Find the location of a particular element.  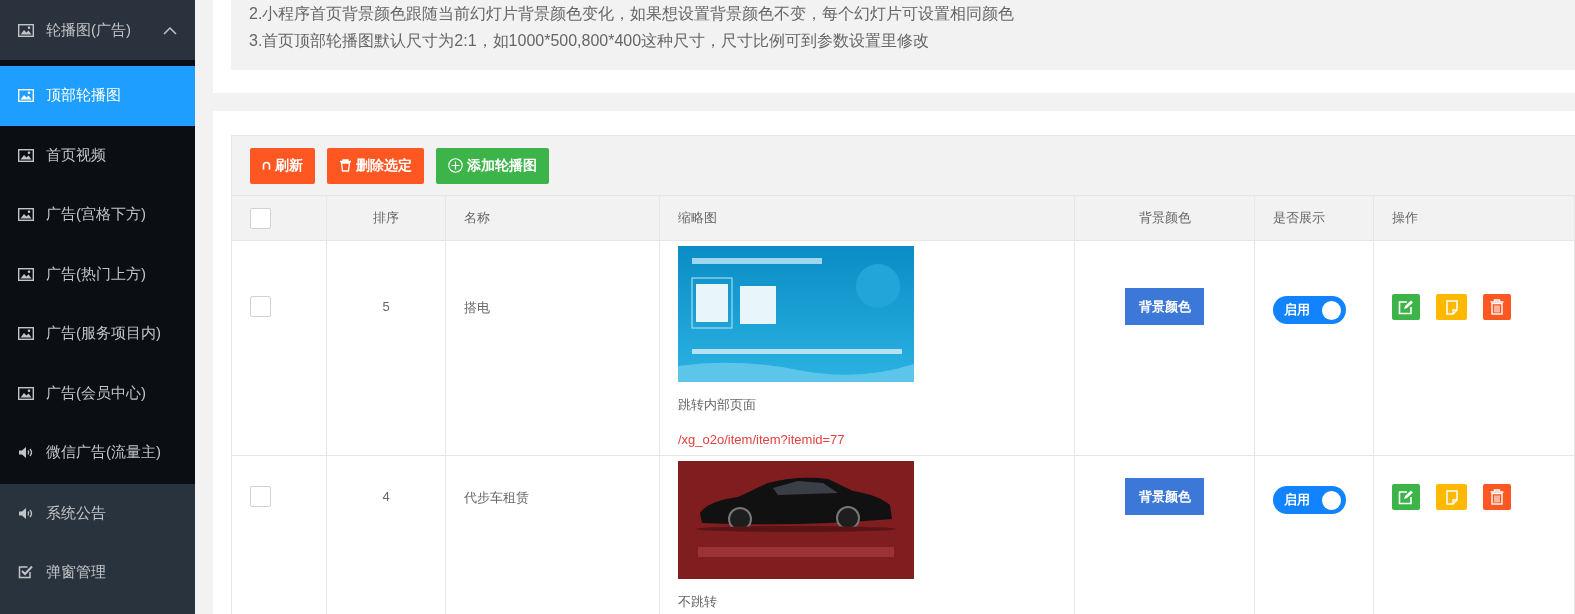

sidebar-item: 系统公告 is located at coordinates (97, 513).